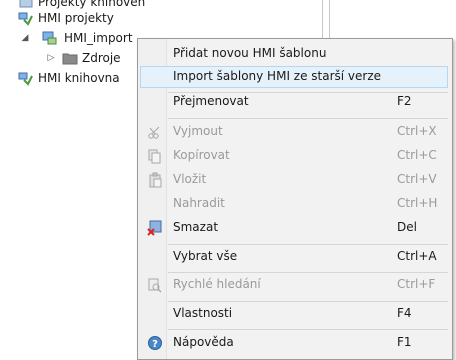 The image size is (456, 360). I want to click on menu-item-label: Import šablony HMI ze starší verze, so click(277, 76).